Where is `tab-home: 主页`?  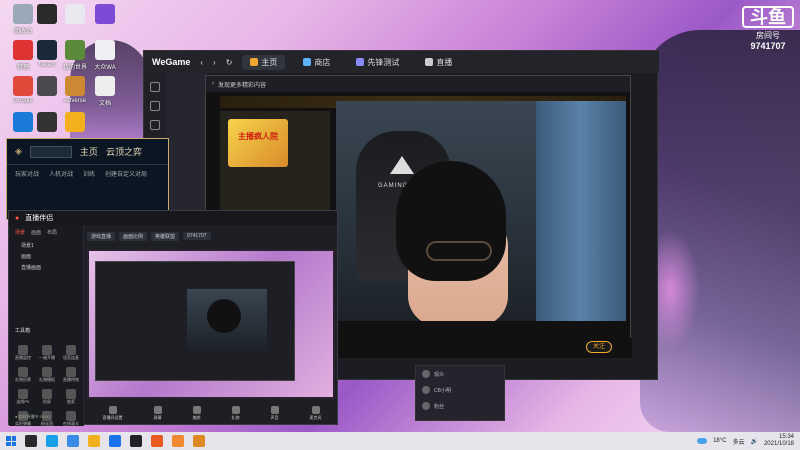
tab-home: 主页 is located at coordinates (264, 62).